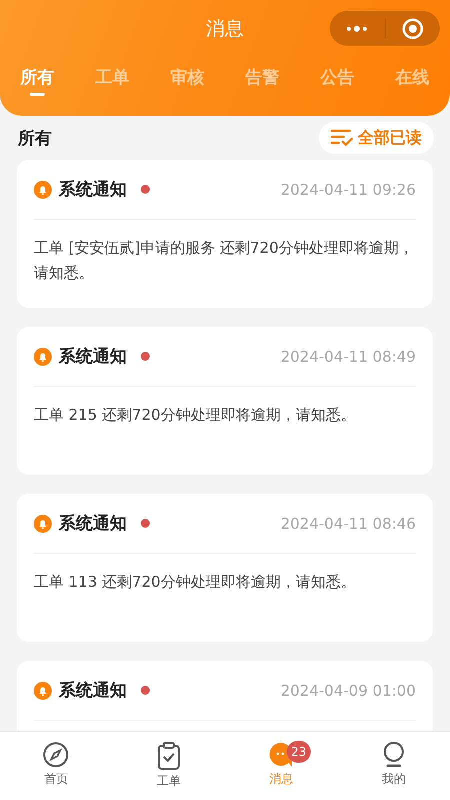  What do you see at coordinates (299, 752) in the screenshot?
I see `unread-count-badge: 23` at bounding box center [299, 752].